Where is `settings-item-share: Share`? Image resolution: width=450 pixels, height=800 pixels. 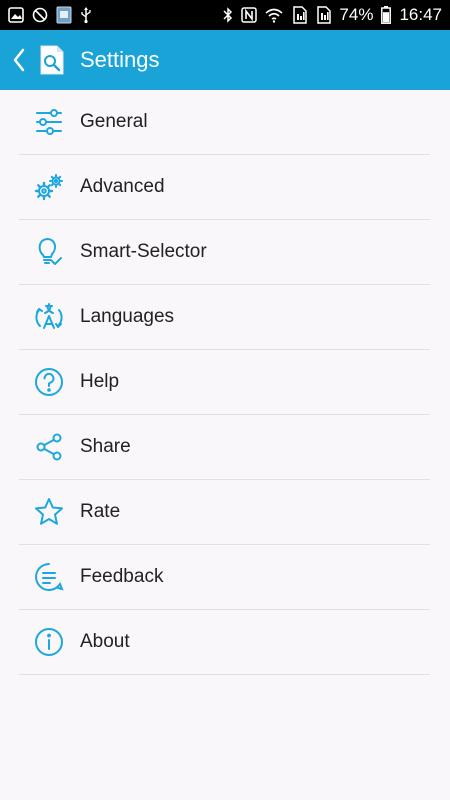 settings-item-share: Share is located at coordinates (224, 447).